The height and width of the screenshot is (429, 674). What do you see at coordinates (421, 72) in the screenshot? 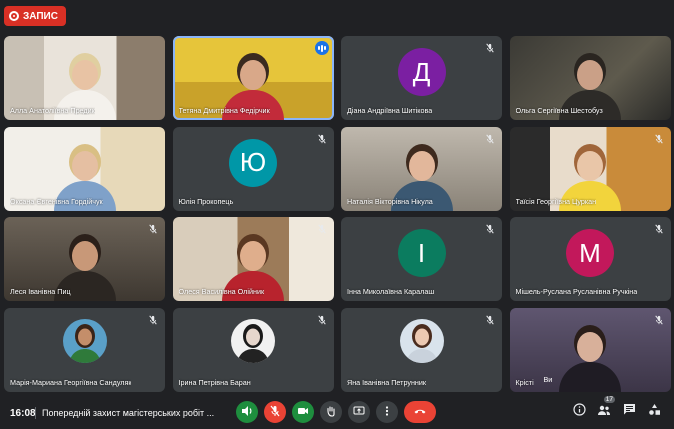
I see `participant-avatar: Д` at bounding box center [421, 72].